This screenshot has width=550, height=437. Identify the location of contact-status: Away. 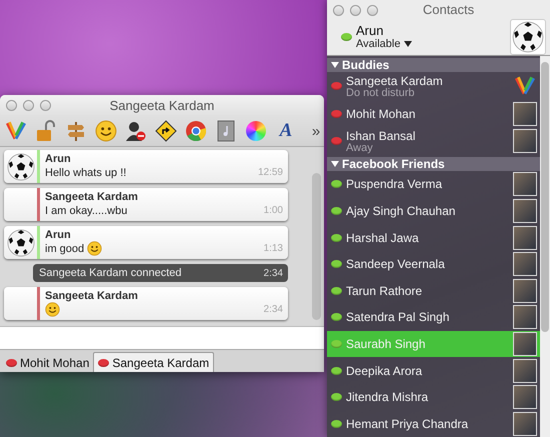
(360, 148).